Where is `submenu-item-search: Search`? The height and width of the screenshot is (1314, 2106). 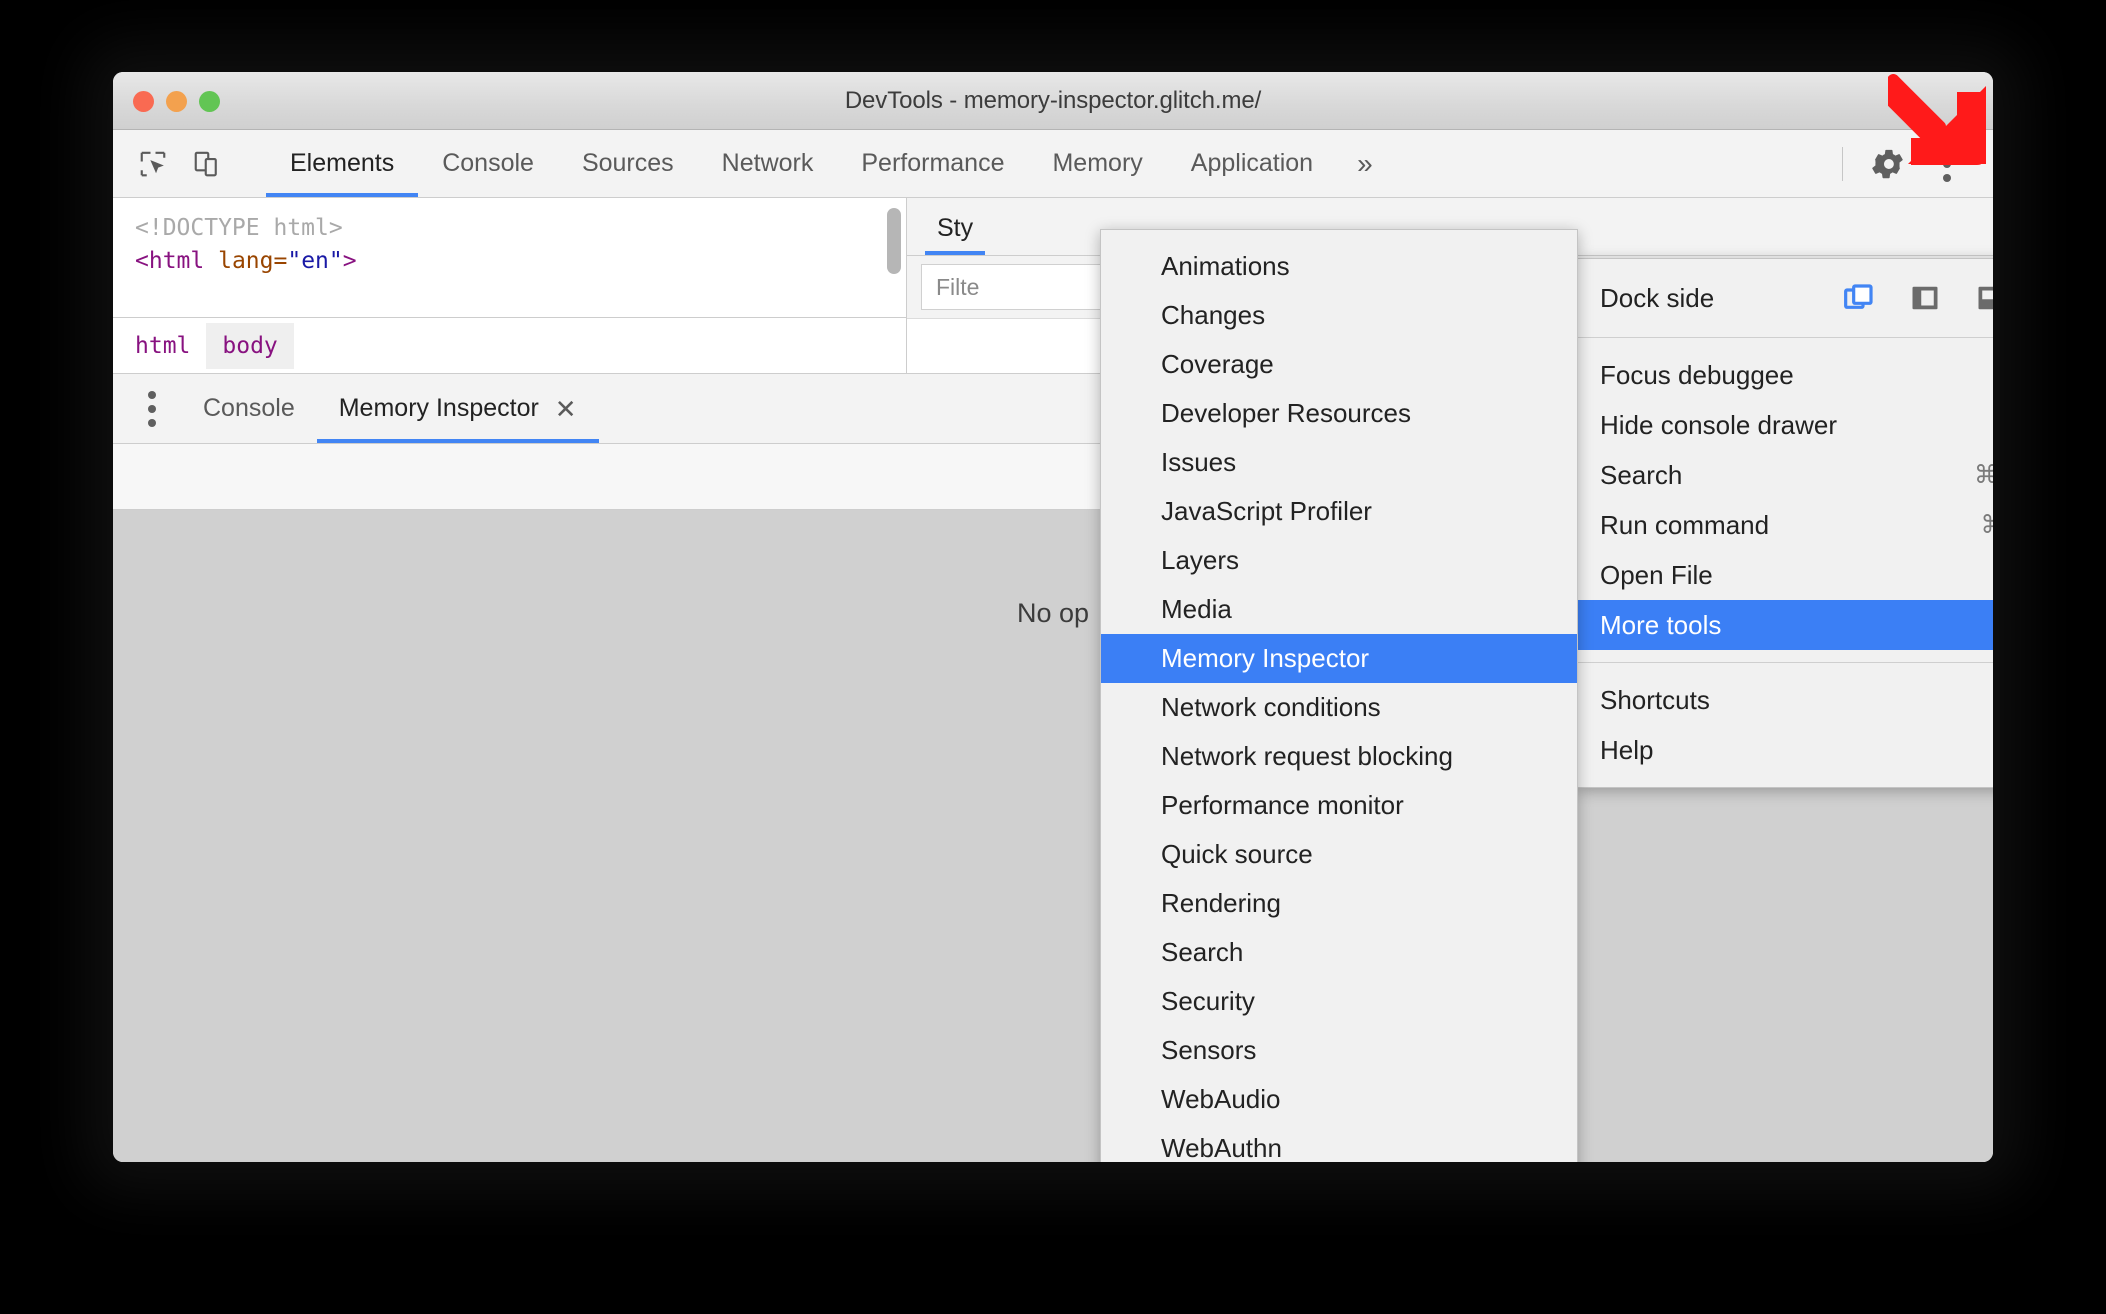 submenu-item-search: Search is located at coordinates (1339, 952).